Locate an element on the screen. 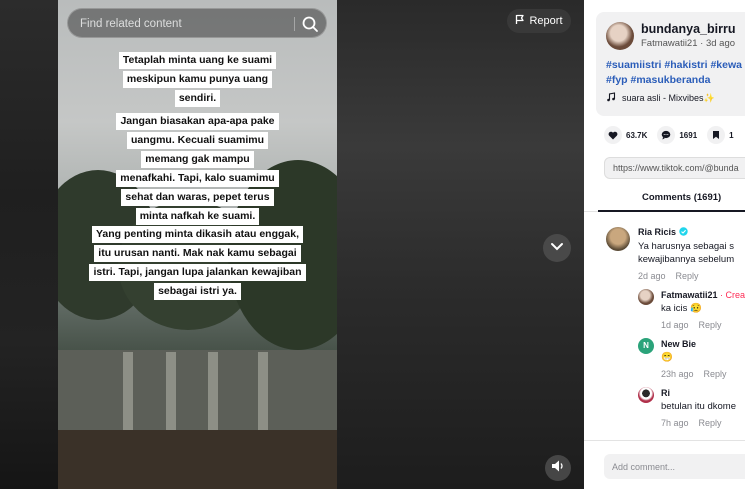 The height and width of the screenshot is (489, 745). volume-button is located at coordinates (558, 468).